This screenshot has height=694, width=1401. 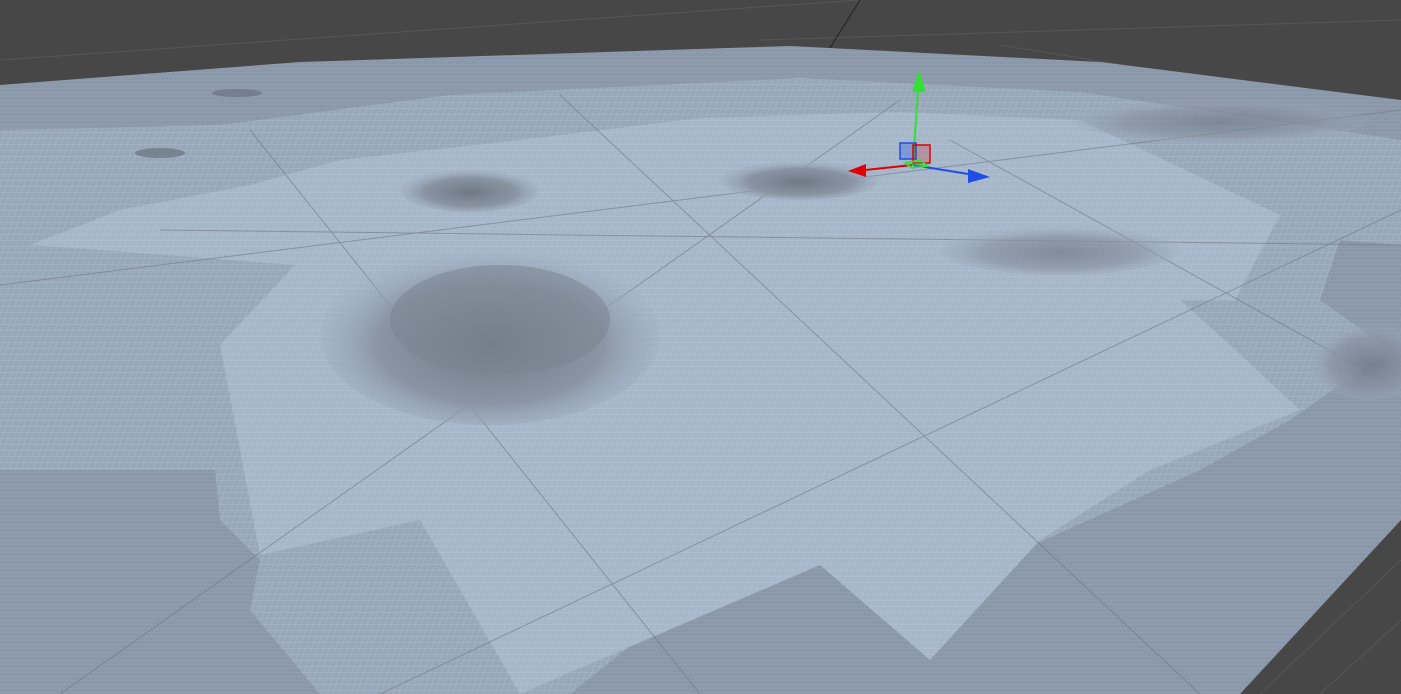 What do you see at coordinates (880, 170) in the screenshot?
I see `x-axis-handle-icon` at bounding box center [880, 170].